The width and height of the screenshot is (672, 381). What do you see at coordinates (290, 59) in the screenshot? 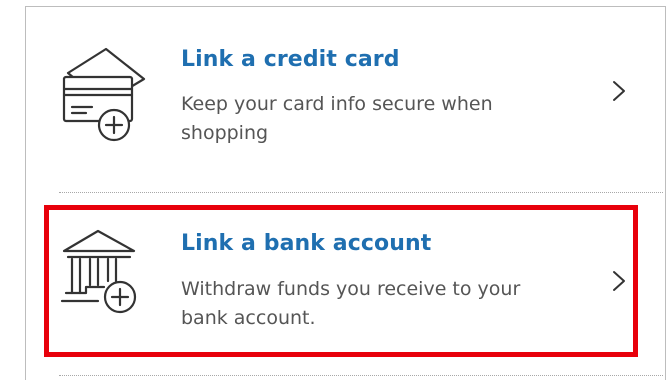
I see `option-title: Link a credit card` at bounding box center [290, 59].